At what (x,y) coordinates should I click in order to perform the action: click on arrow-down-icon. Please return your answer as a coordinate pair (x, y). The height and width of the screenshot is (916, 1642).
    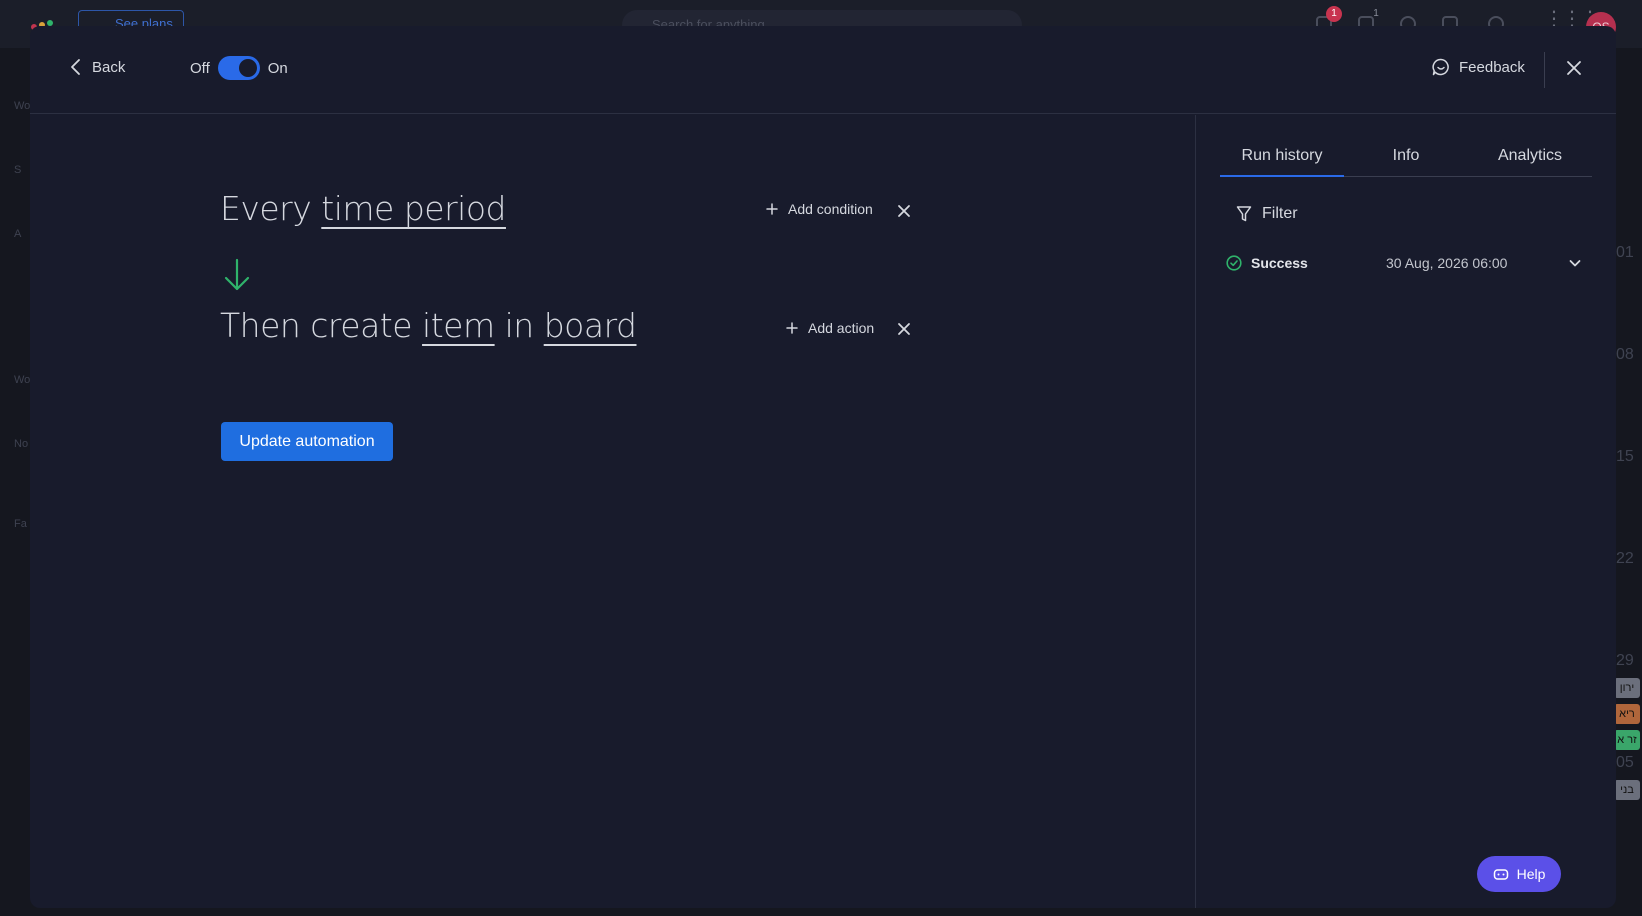
    Looking at the image, I should click on (237, 274).